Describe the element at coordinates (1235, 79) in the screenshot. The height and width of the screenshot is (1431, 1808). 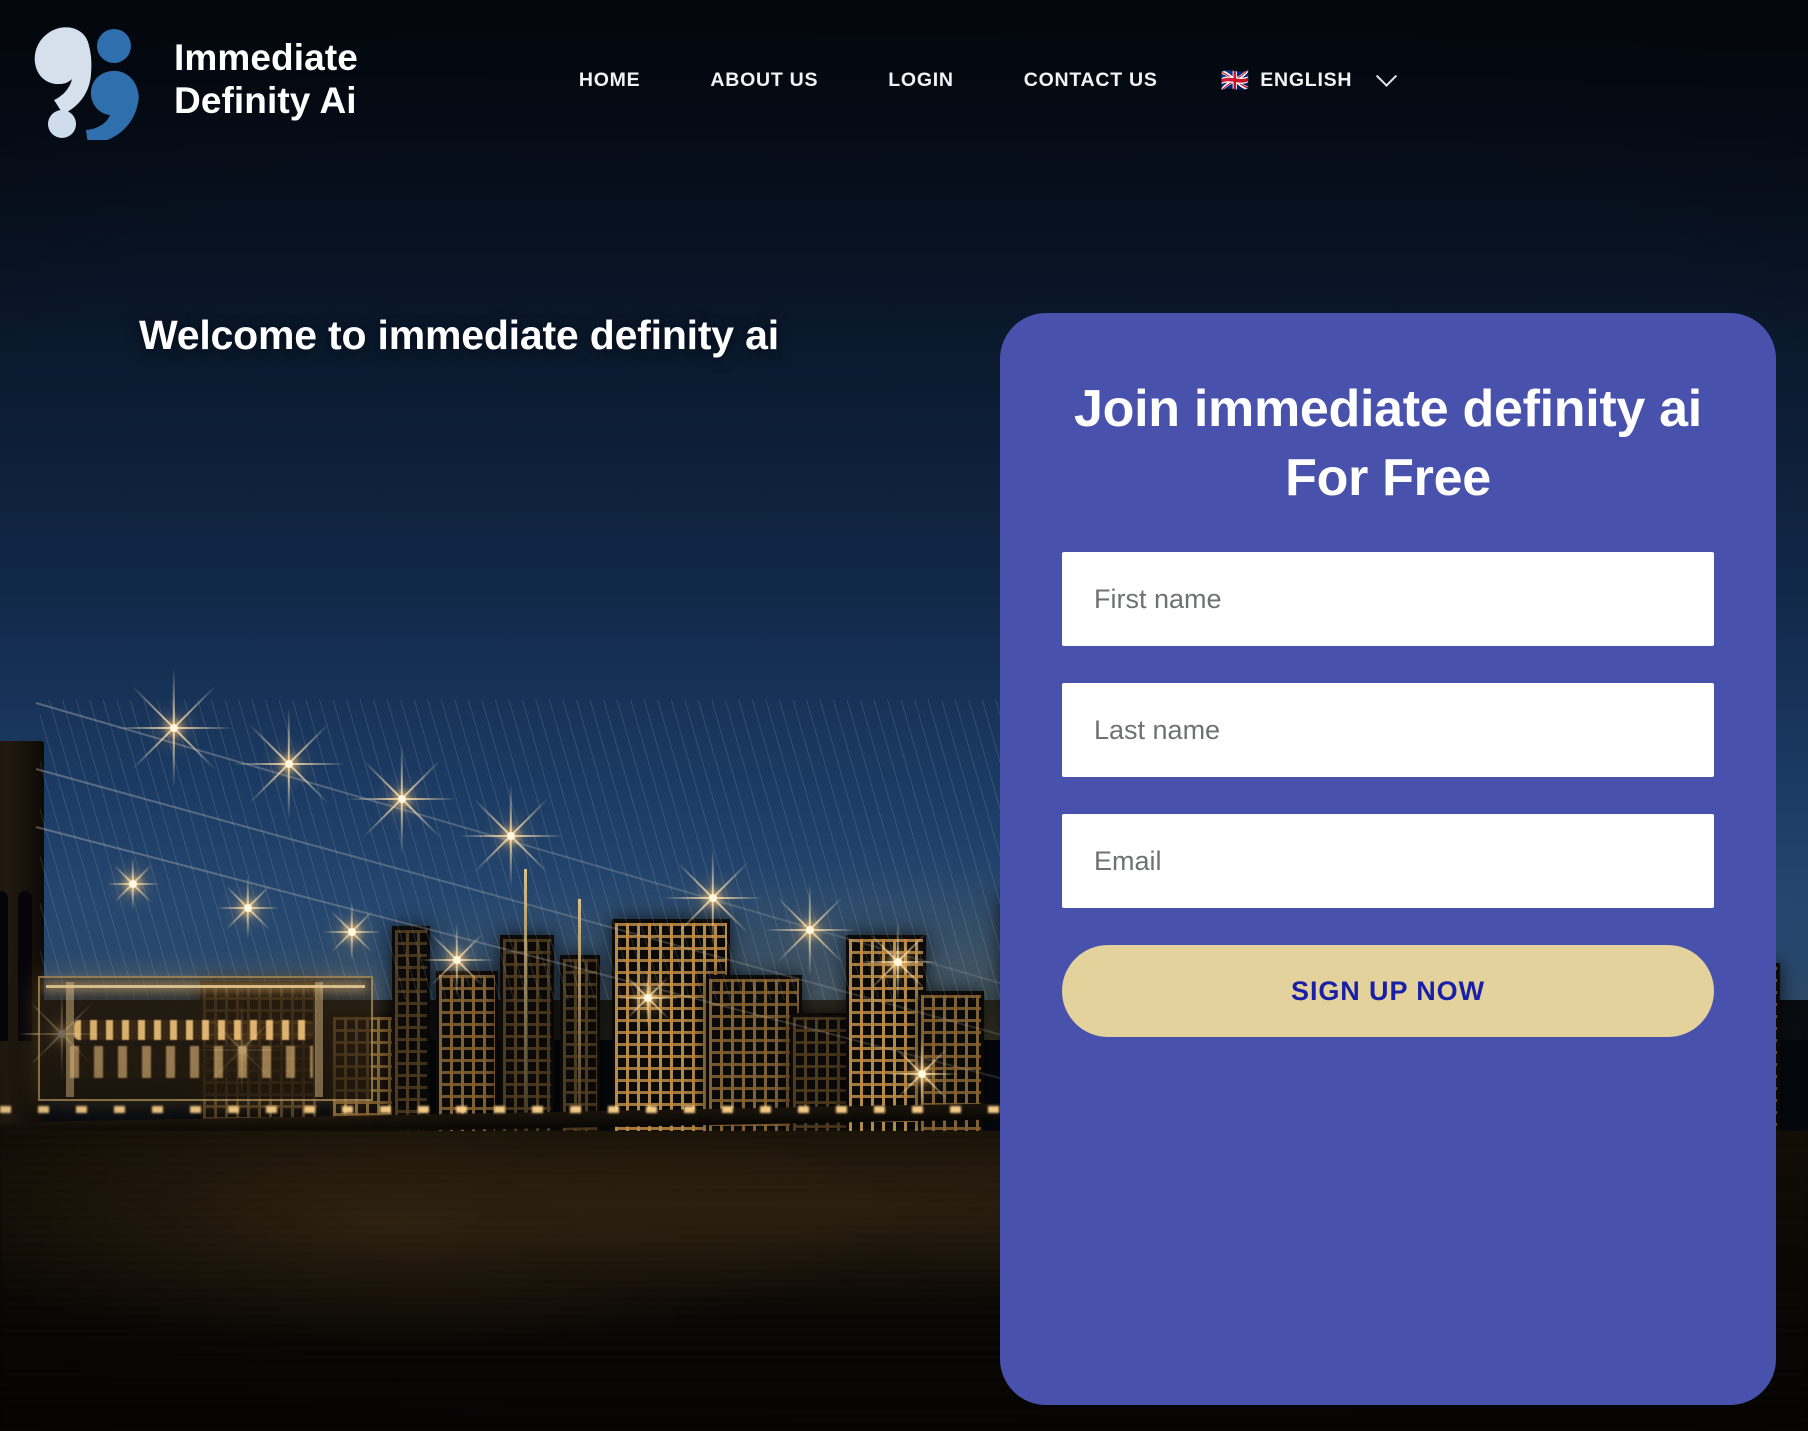
I see `uk-flag-icon: 🇬🇧` at that location.